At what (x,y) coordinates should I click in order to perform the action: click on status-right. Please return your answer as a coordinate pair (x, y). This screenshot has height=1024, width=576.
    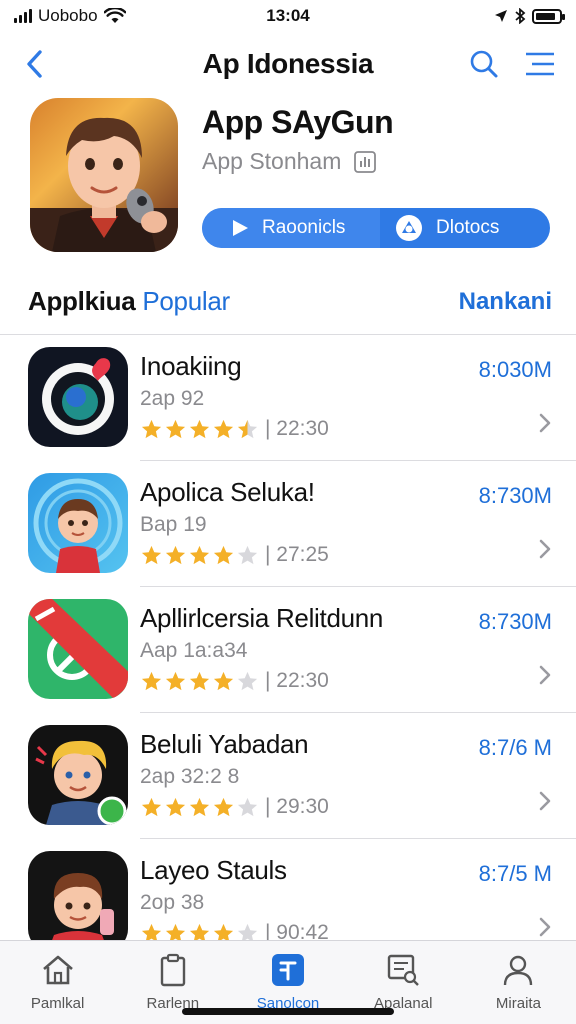
    Looking at the image, I should click on (463, 16).